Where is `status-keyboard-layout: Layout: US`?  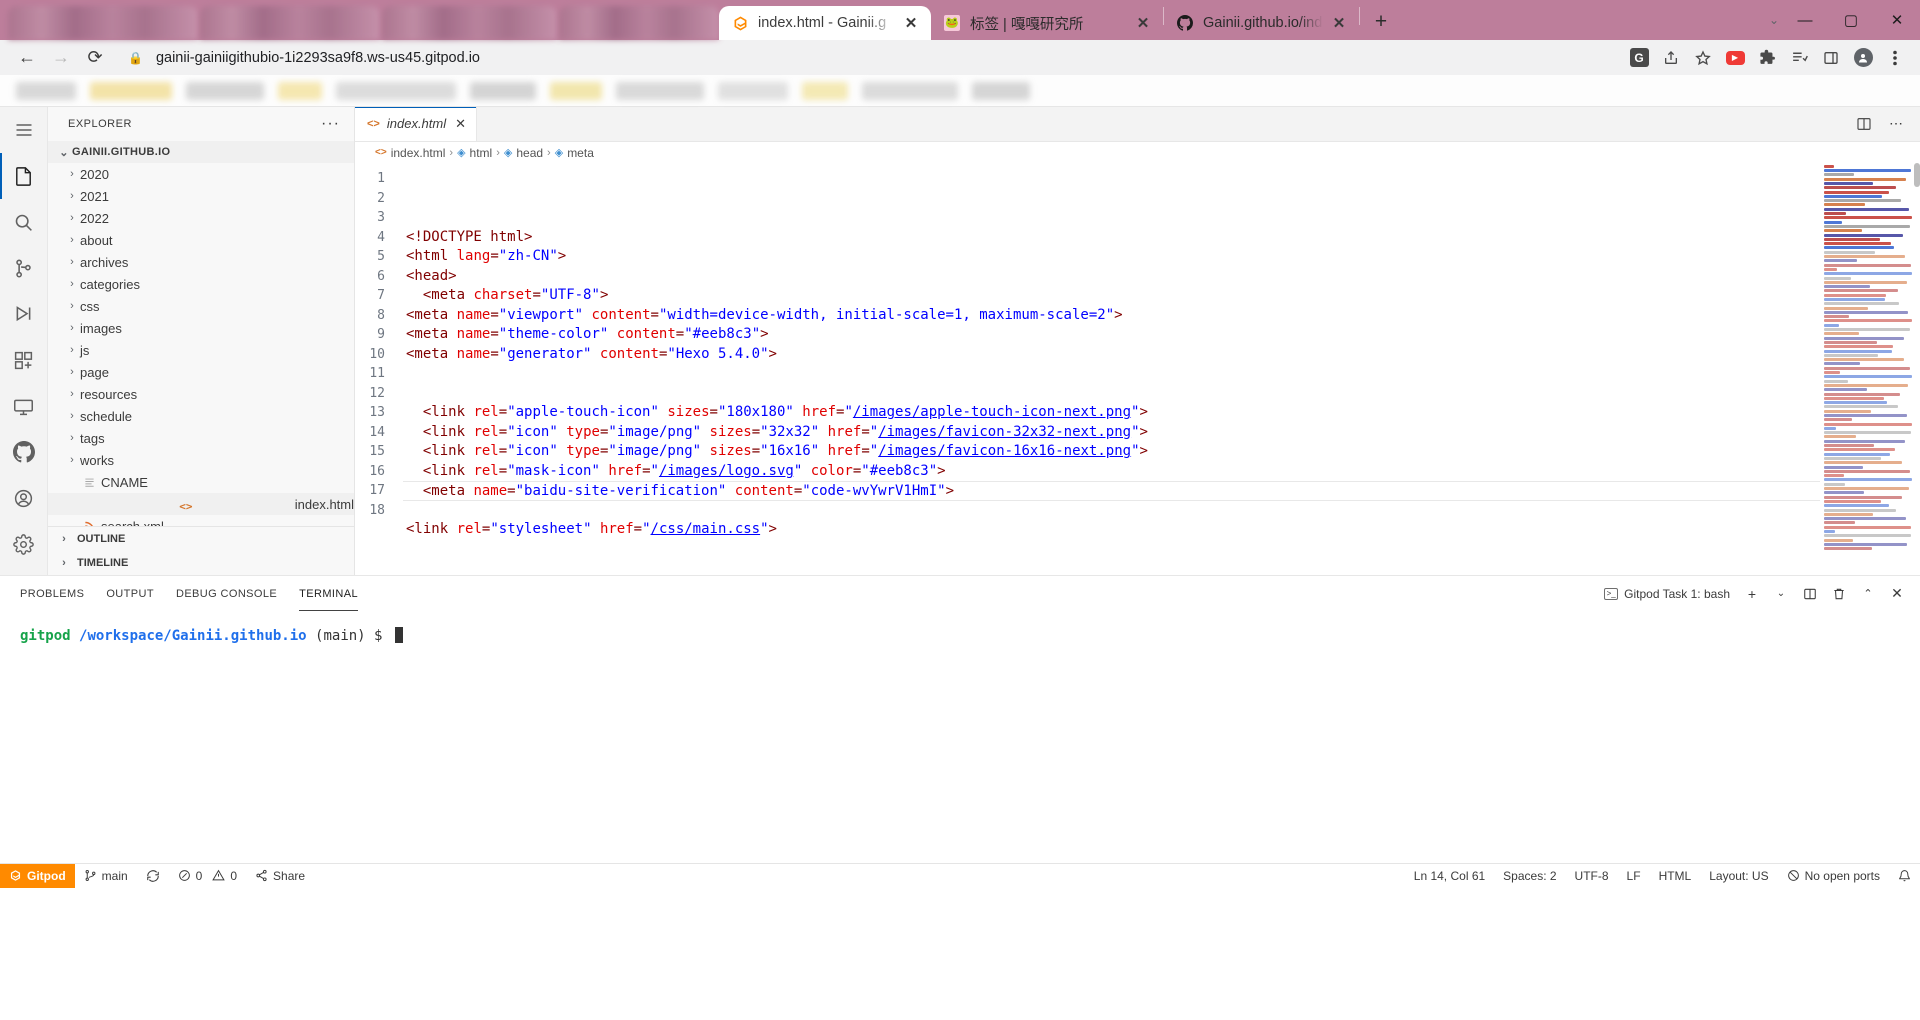
status-keyboard-layout: Layout: US is located at coordinates (1738, 876).